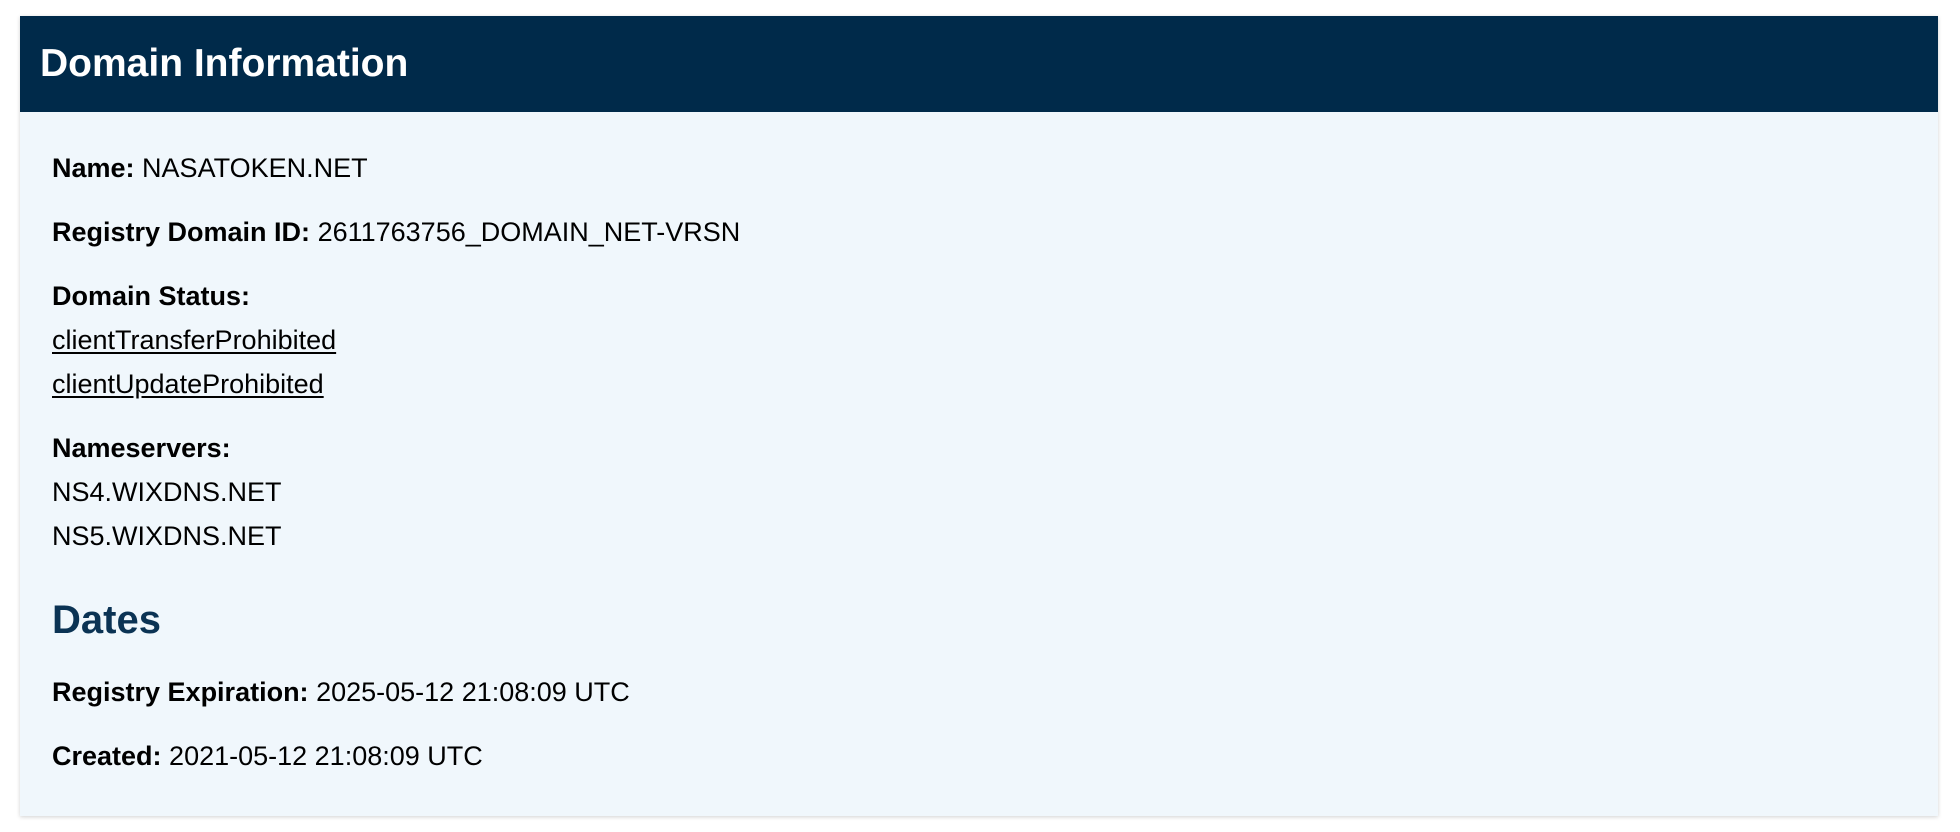  What do you see at coordinates (151, 296) in the screenshot?
I see `domain-status-label: Domain Status:` at bounding box center [151, 296].